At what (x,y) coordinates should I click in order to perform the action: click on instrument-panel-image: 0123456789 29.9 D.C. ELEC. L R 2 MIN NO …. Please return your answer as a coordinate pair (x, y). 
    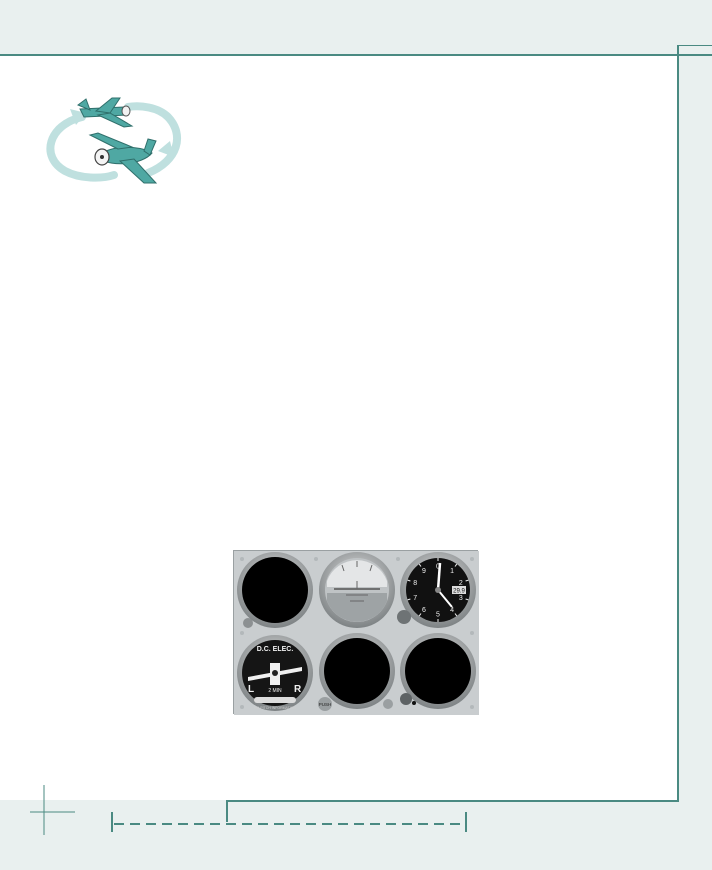
    Looking at the image, I should click on (356, 632).